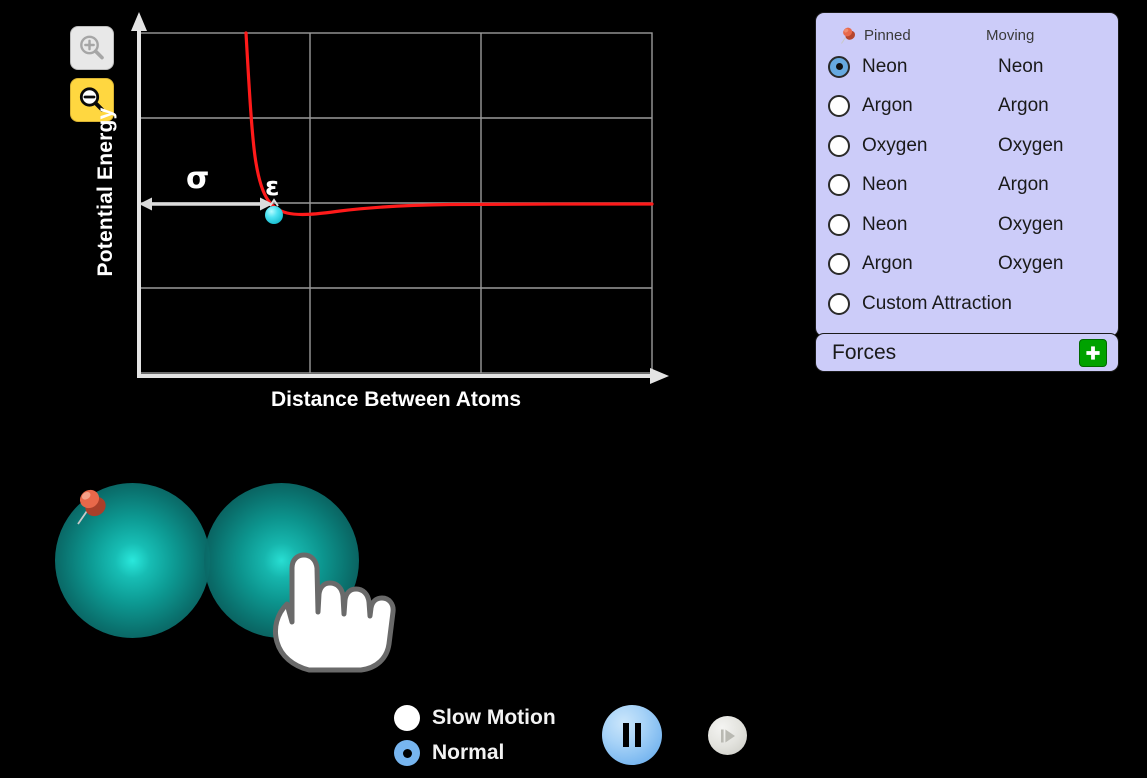 The width and height of the screenshot is (1147, 778). I want to click on radio-custom-attraction, so click(839, 303).